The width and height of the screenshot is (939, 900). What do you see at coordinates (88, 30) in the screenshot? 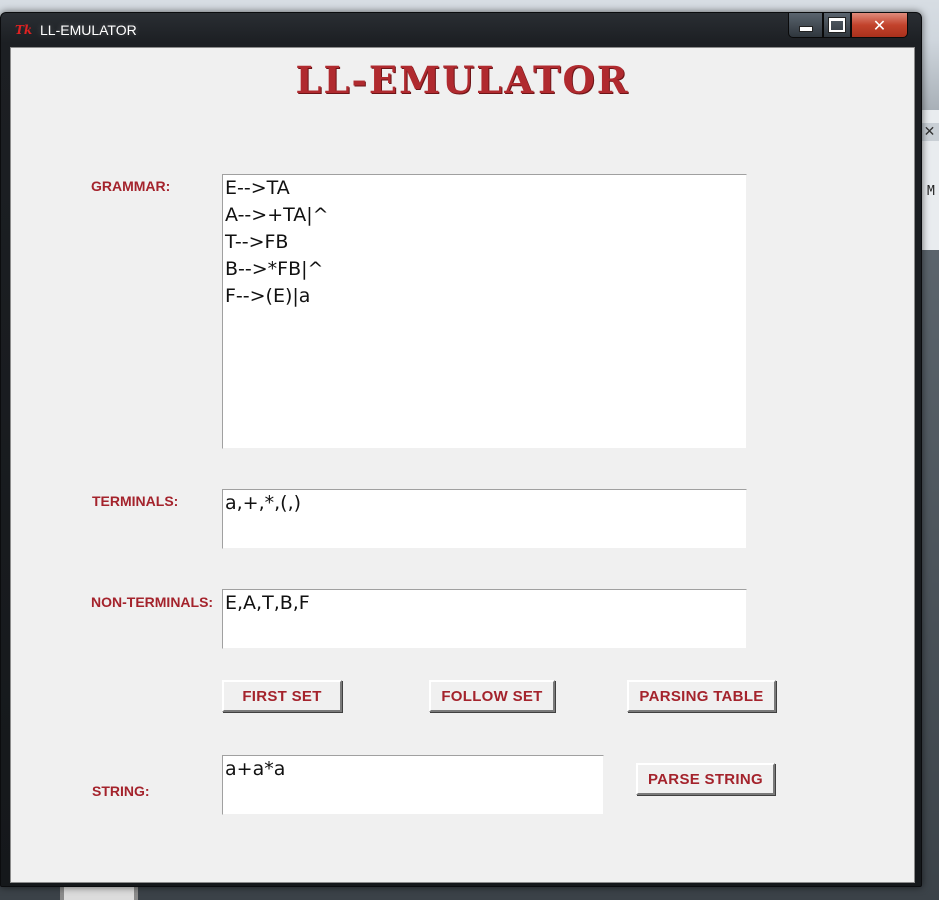
I see `window-title: LL-EMULATOR` at bounding box center [88, 30].